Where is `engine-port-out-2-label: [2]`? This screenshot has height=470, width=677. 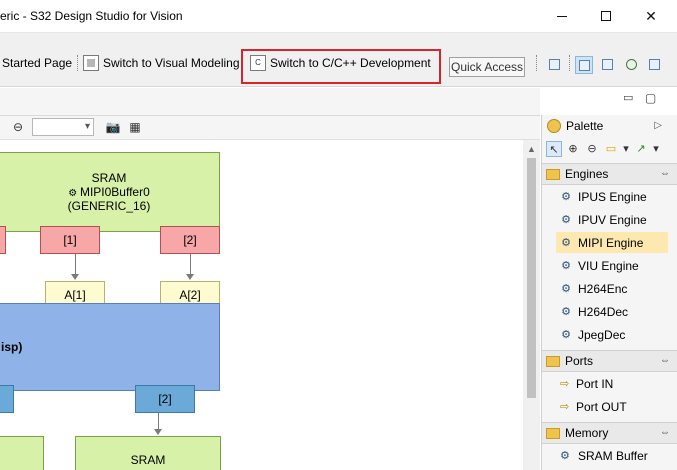 engine-port-out-2-label: [2] is located at coordinates (165, 399).